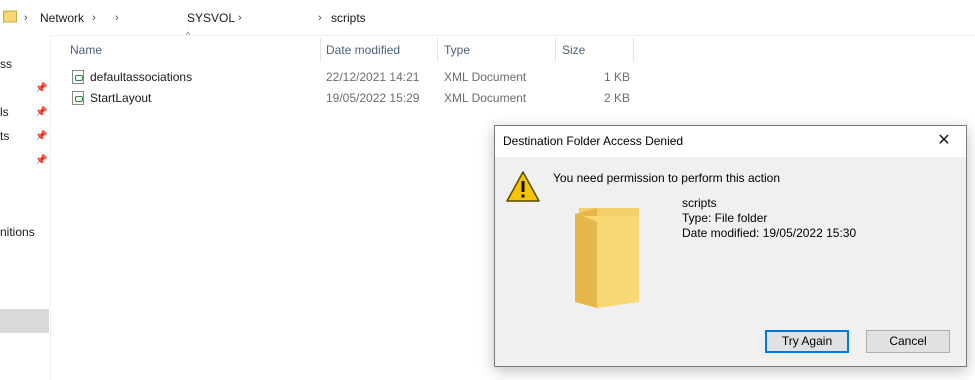  I want to click on nav-item: ls, so click(4, 112).